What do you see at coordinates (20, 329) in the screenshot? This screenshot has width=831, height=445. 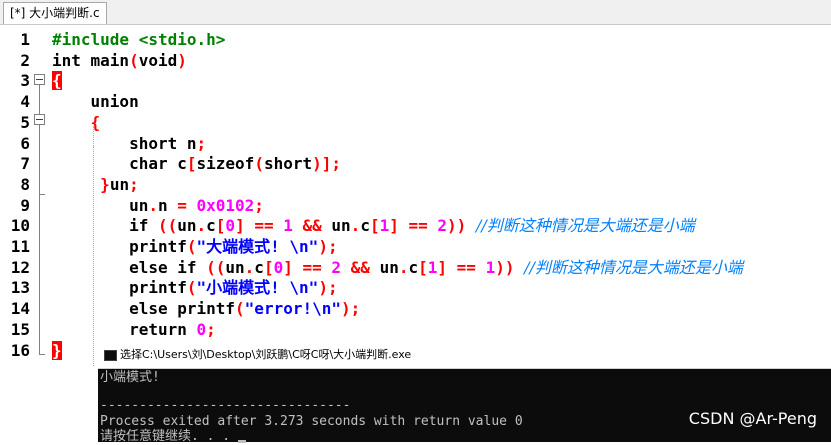 I see `line-number: 15` at bounding box center [20, 329].